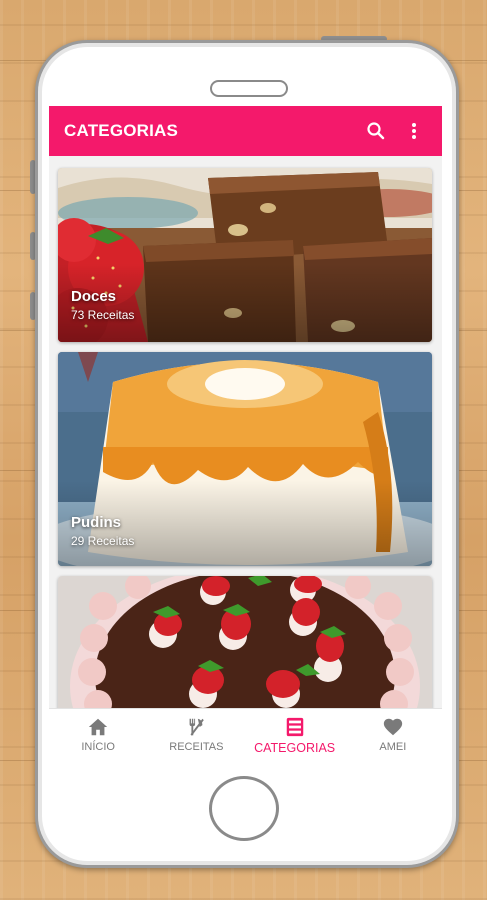 This screenshot has width=487, height=900. I want to click on category-label: Pudins 29 Receitas, so click(102, 531).